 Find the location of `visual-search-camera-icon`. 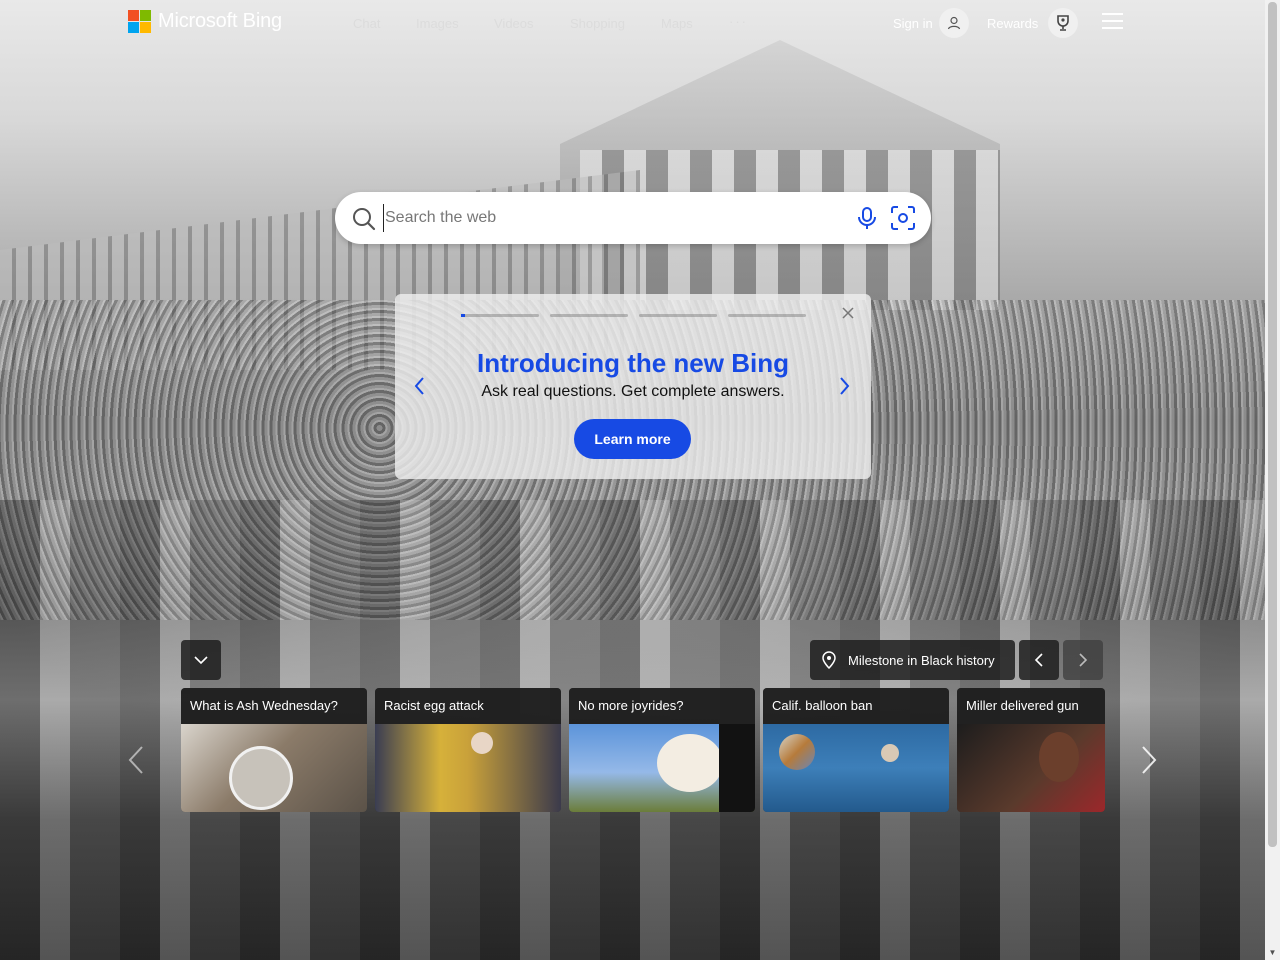

visual-search-camera-icon is located at coordinates (903, 220).